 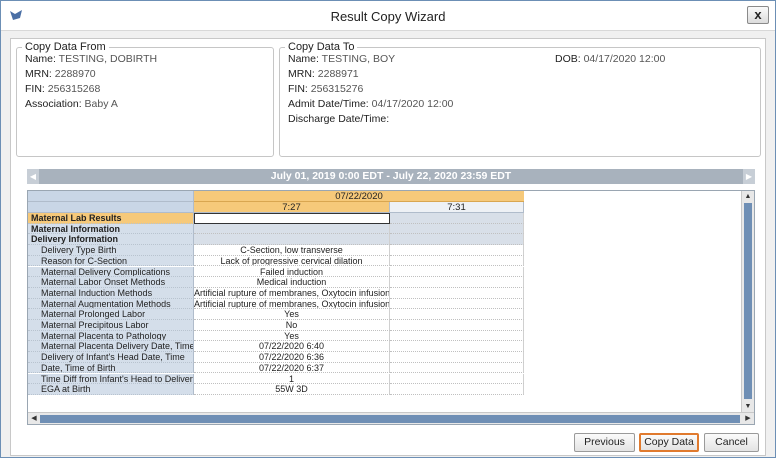 I want to click on scroll-up-arrow: ▲, so click(x=748, y=196).